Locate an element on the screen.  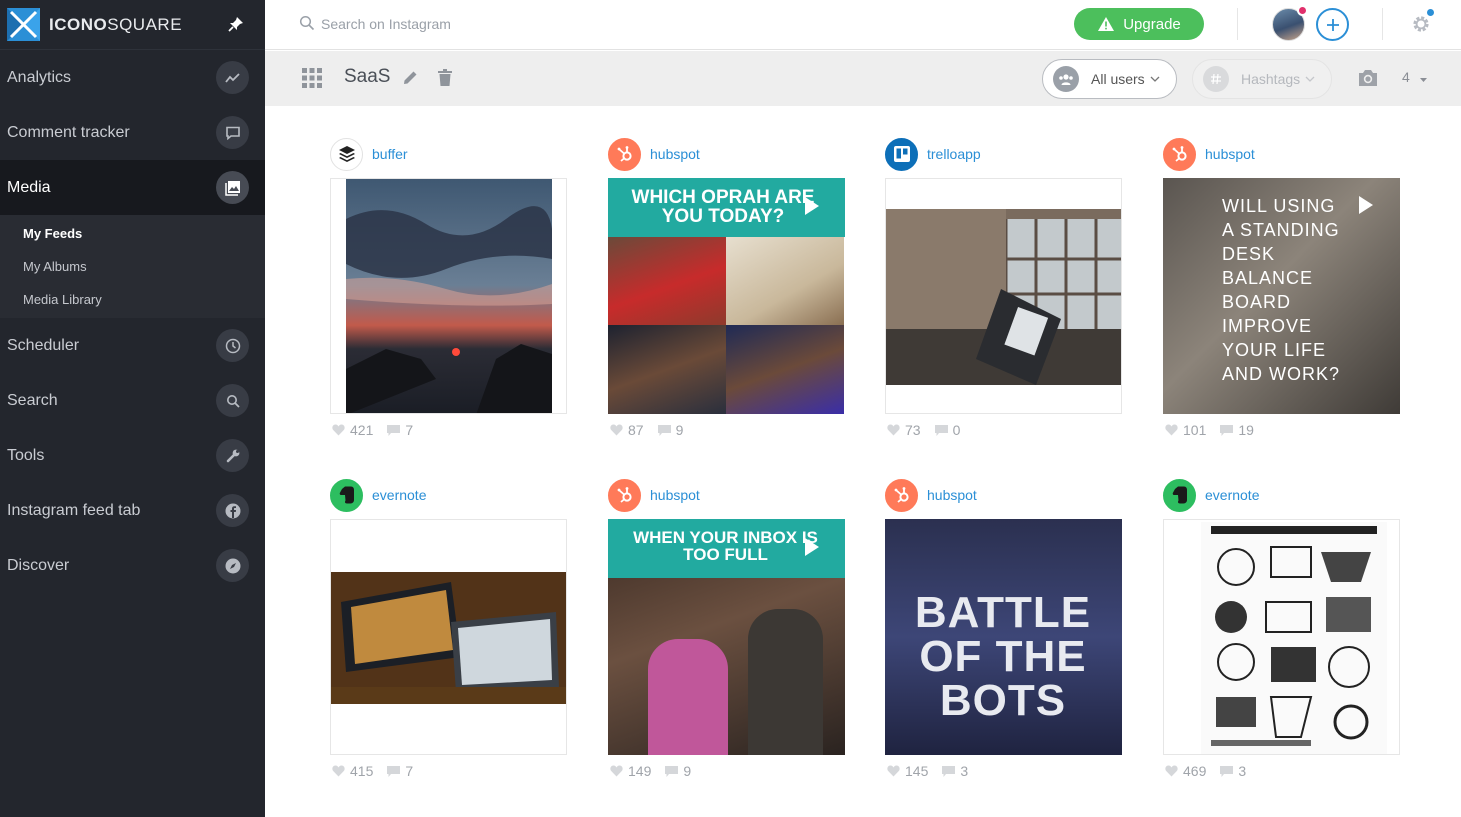
sidebar-item-search: Search is located at coordinates (132, 400).